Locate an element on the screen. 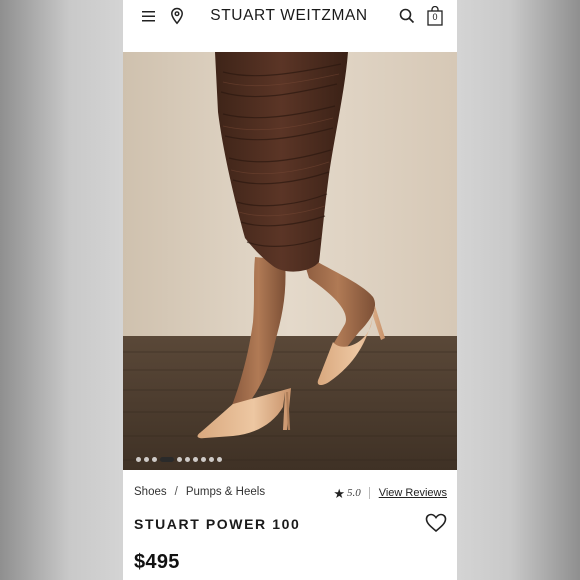 The image size is (580, 580). map-pin-icon is located at coordinates (177, 16).